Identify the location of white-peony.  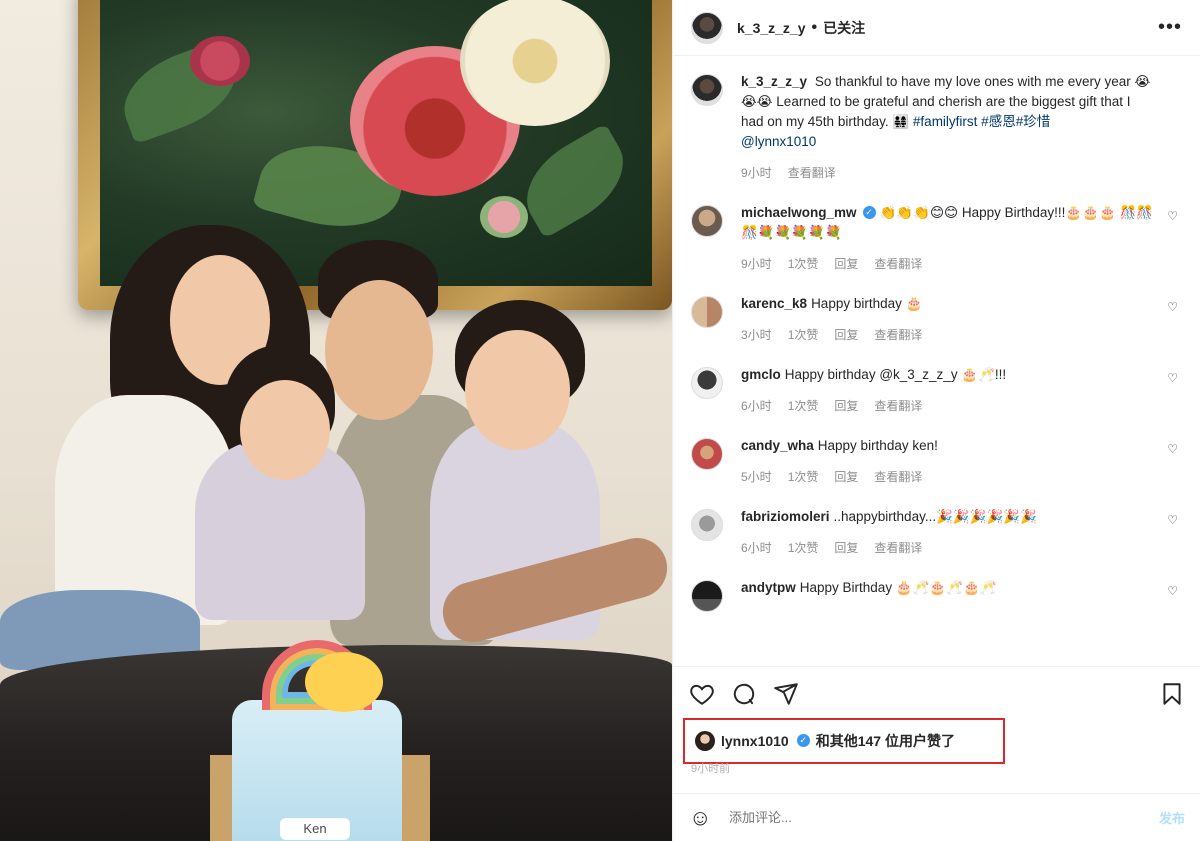
(535, 63).